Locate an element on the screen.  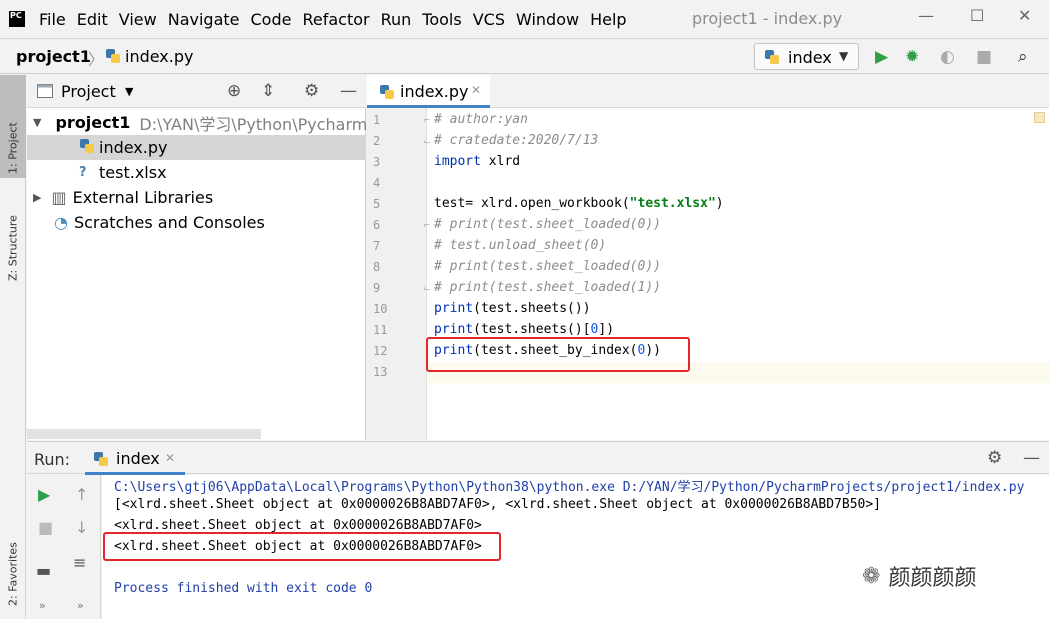
run-tab-label: index is located at coordinates (138, 458).